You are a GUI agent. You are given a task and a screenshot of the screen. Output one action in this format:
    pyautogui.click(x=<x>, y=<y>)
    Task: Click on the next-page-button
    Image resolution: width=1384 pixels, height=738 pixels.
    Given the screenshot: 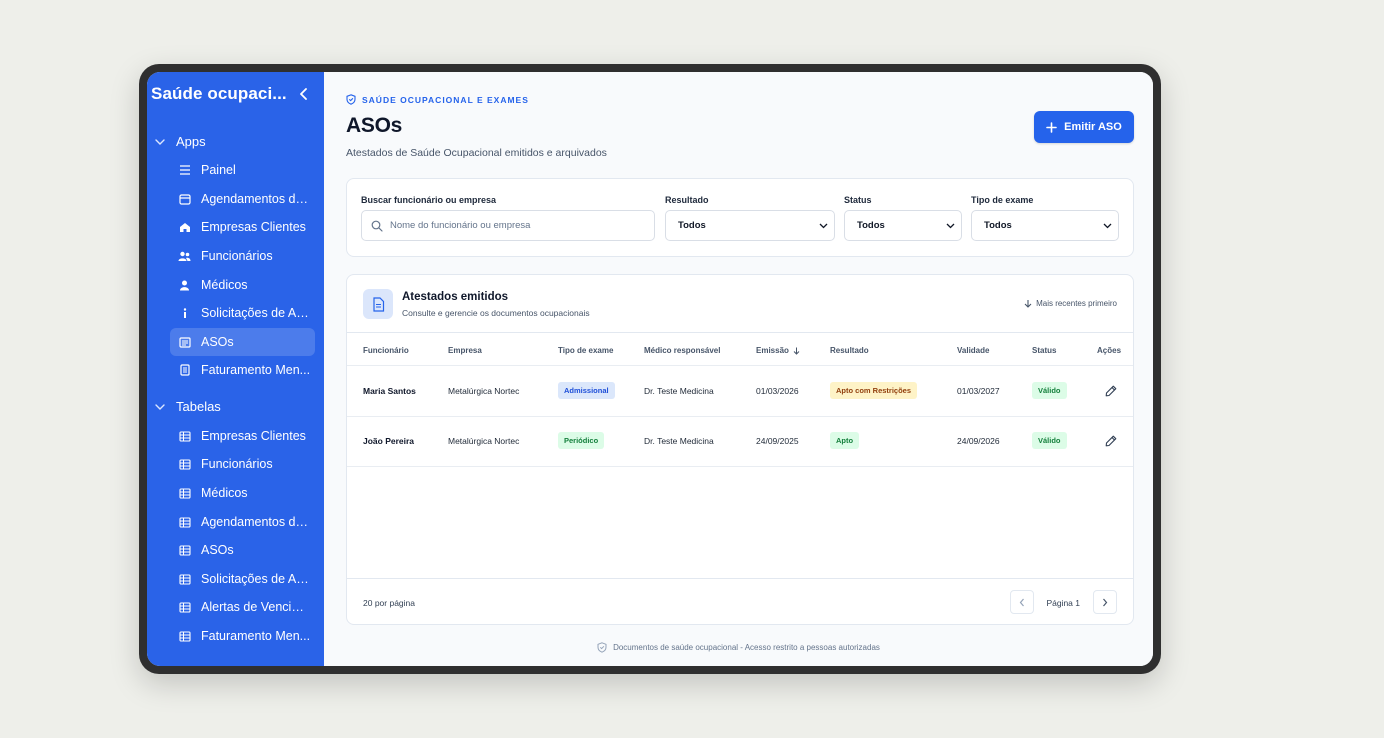 What is the action you would take?
    pyautogui.click(x=1105, y=602)
    